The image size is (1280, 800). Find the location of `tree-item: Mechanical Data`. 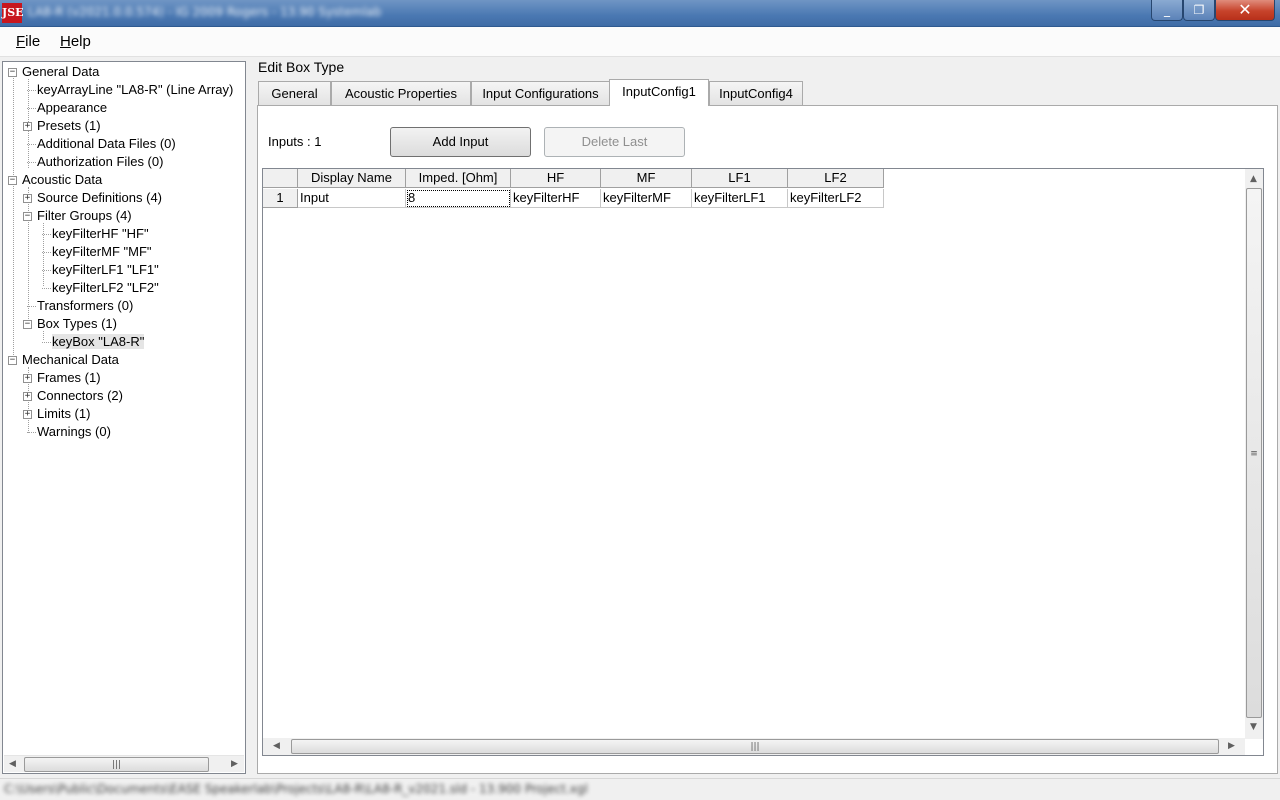

tree-item: Mechanical Data is located at coordinates (70, 360).